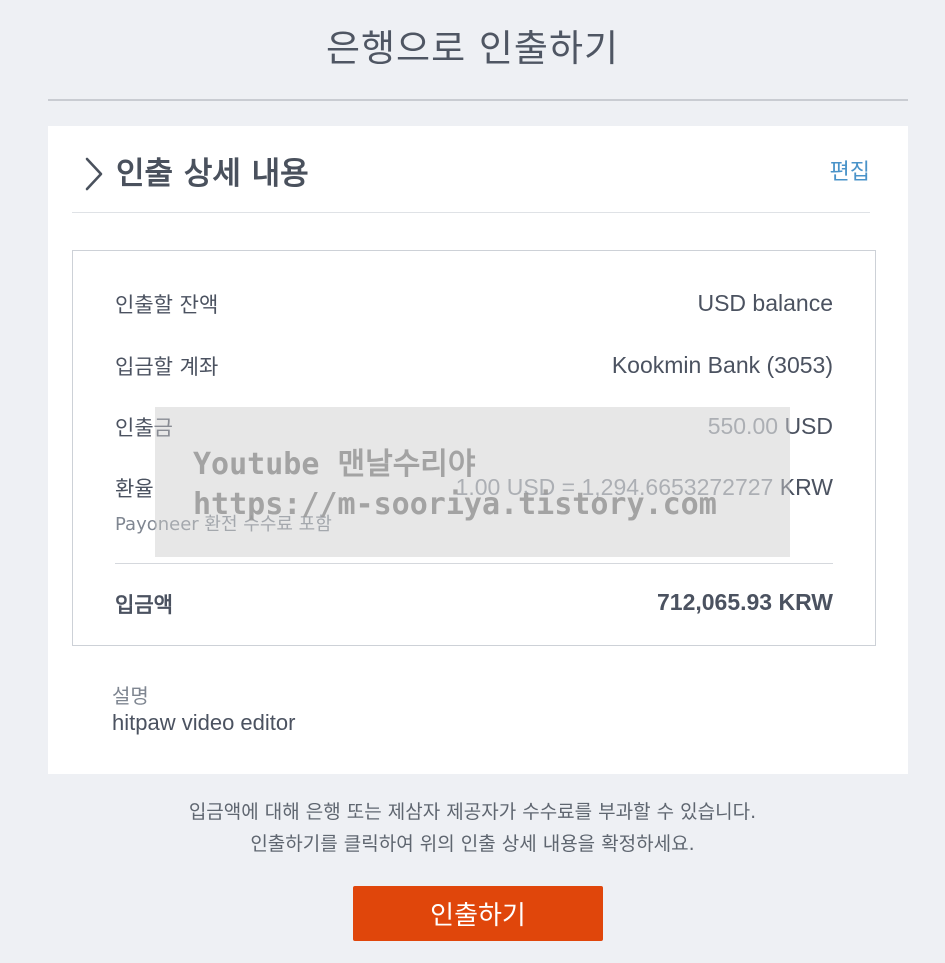 This screenshot has height=963, width=945. Describe the element at coordinates (765, 303) in the screenshot. I see `balance-value: USD balance` at that location.